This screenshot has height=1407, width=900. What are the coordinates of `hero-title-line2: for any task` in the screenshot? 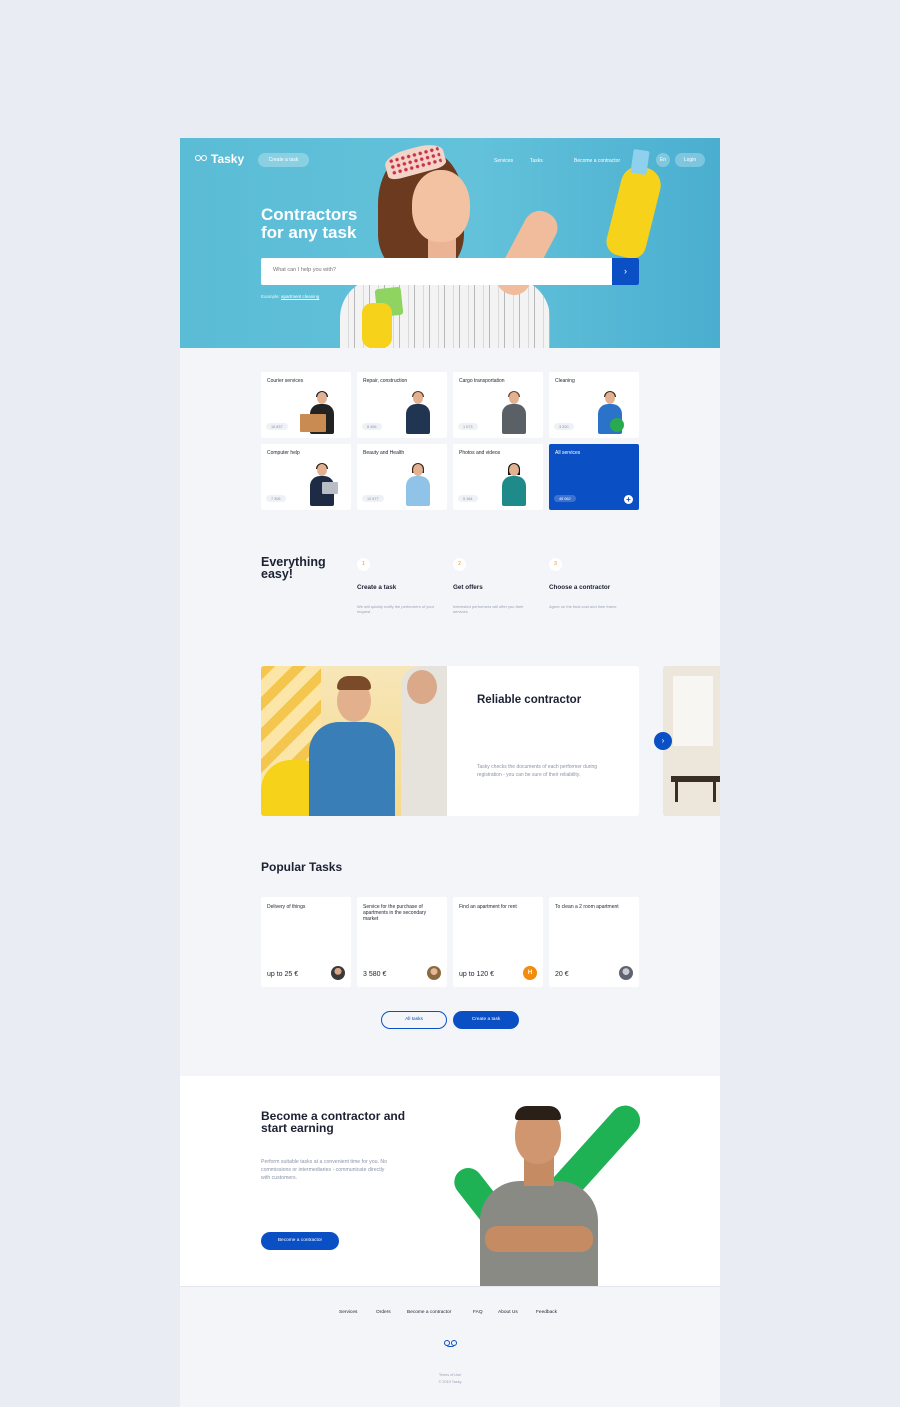 It's located at (309, 232).